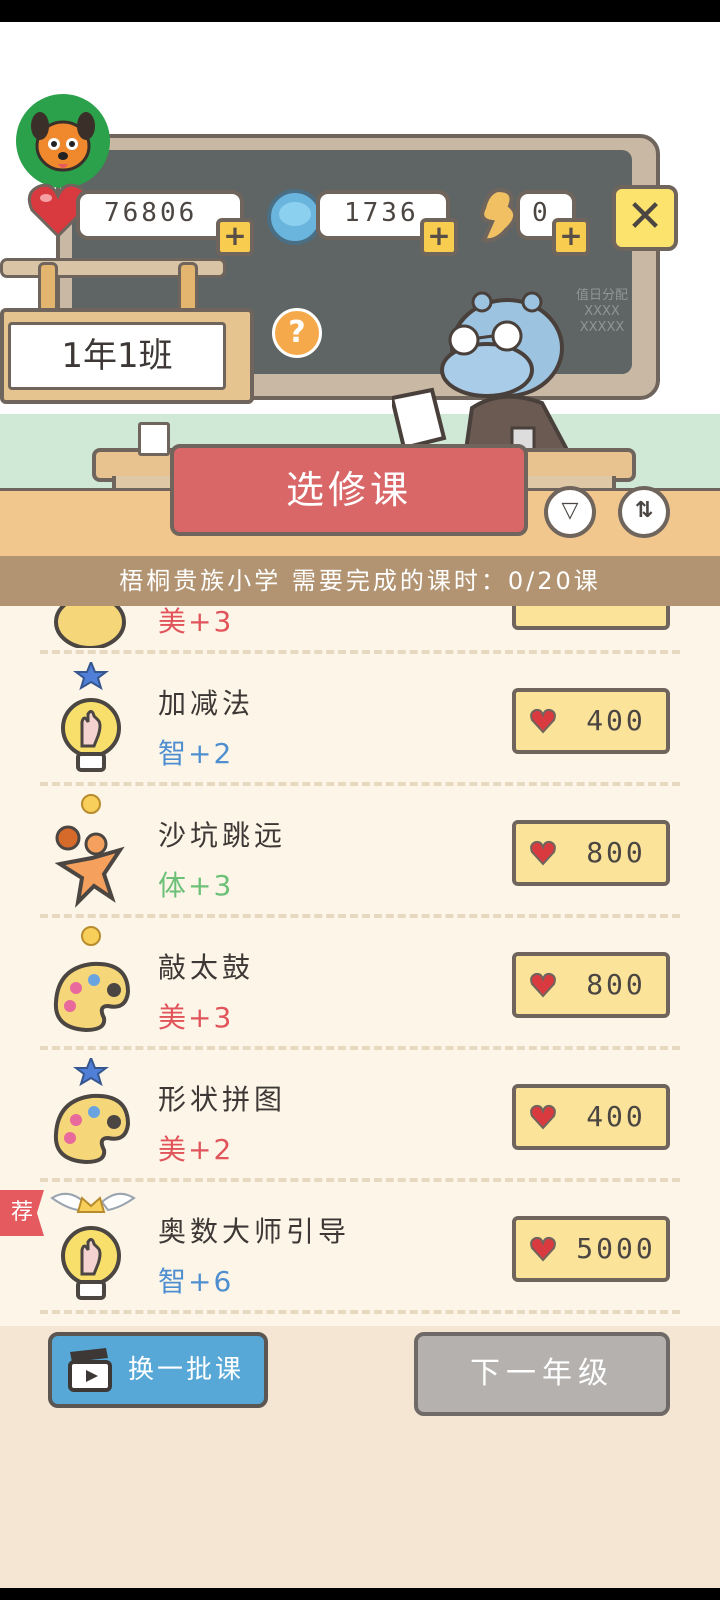  What do you see at coordinates (196, 753) in the screenshot?
I see `course-stat: 智+2` at bounding box center [196, 753].